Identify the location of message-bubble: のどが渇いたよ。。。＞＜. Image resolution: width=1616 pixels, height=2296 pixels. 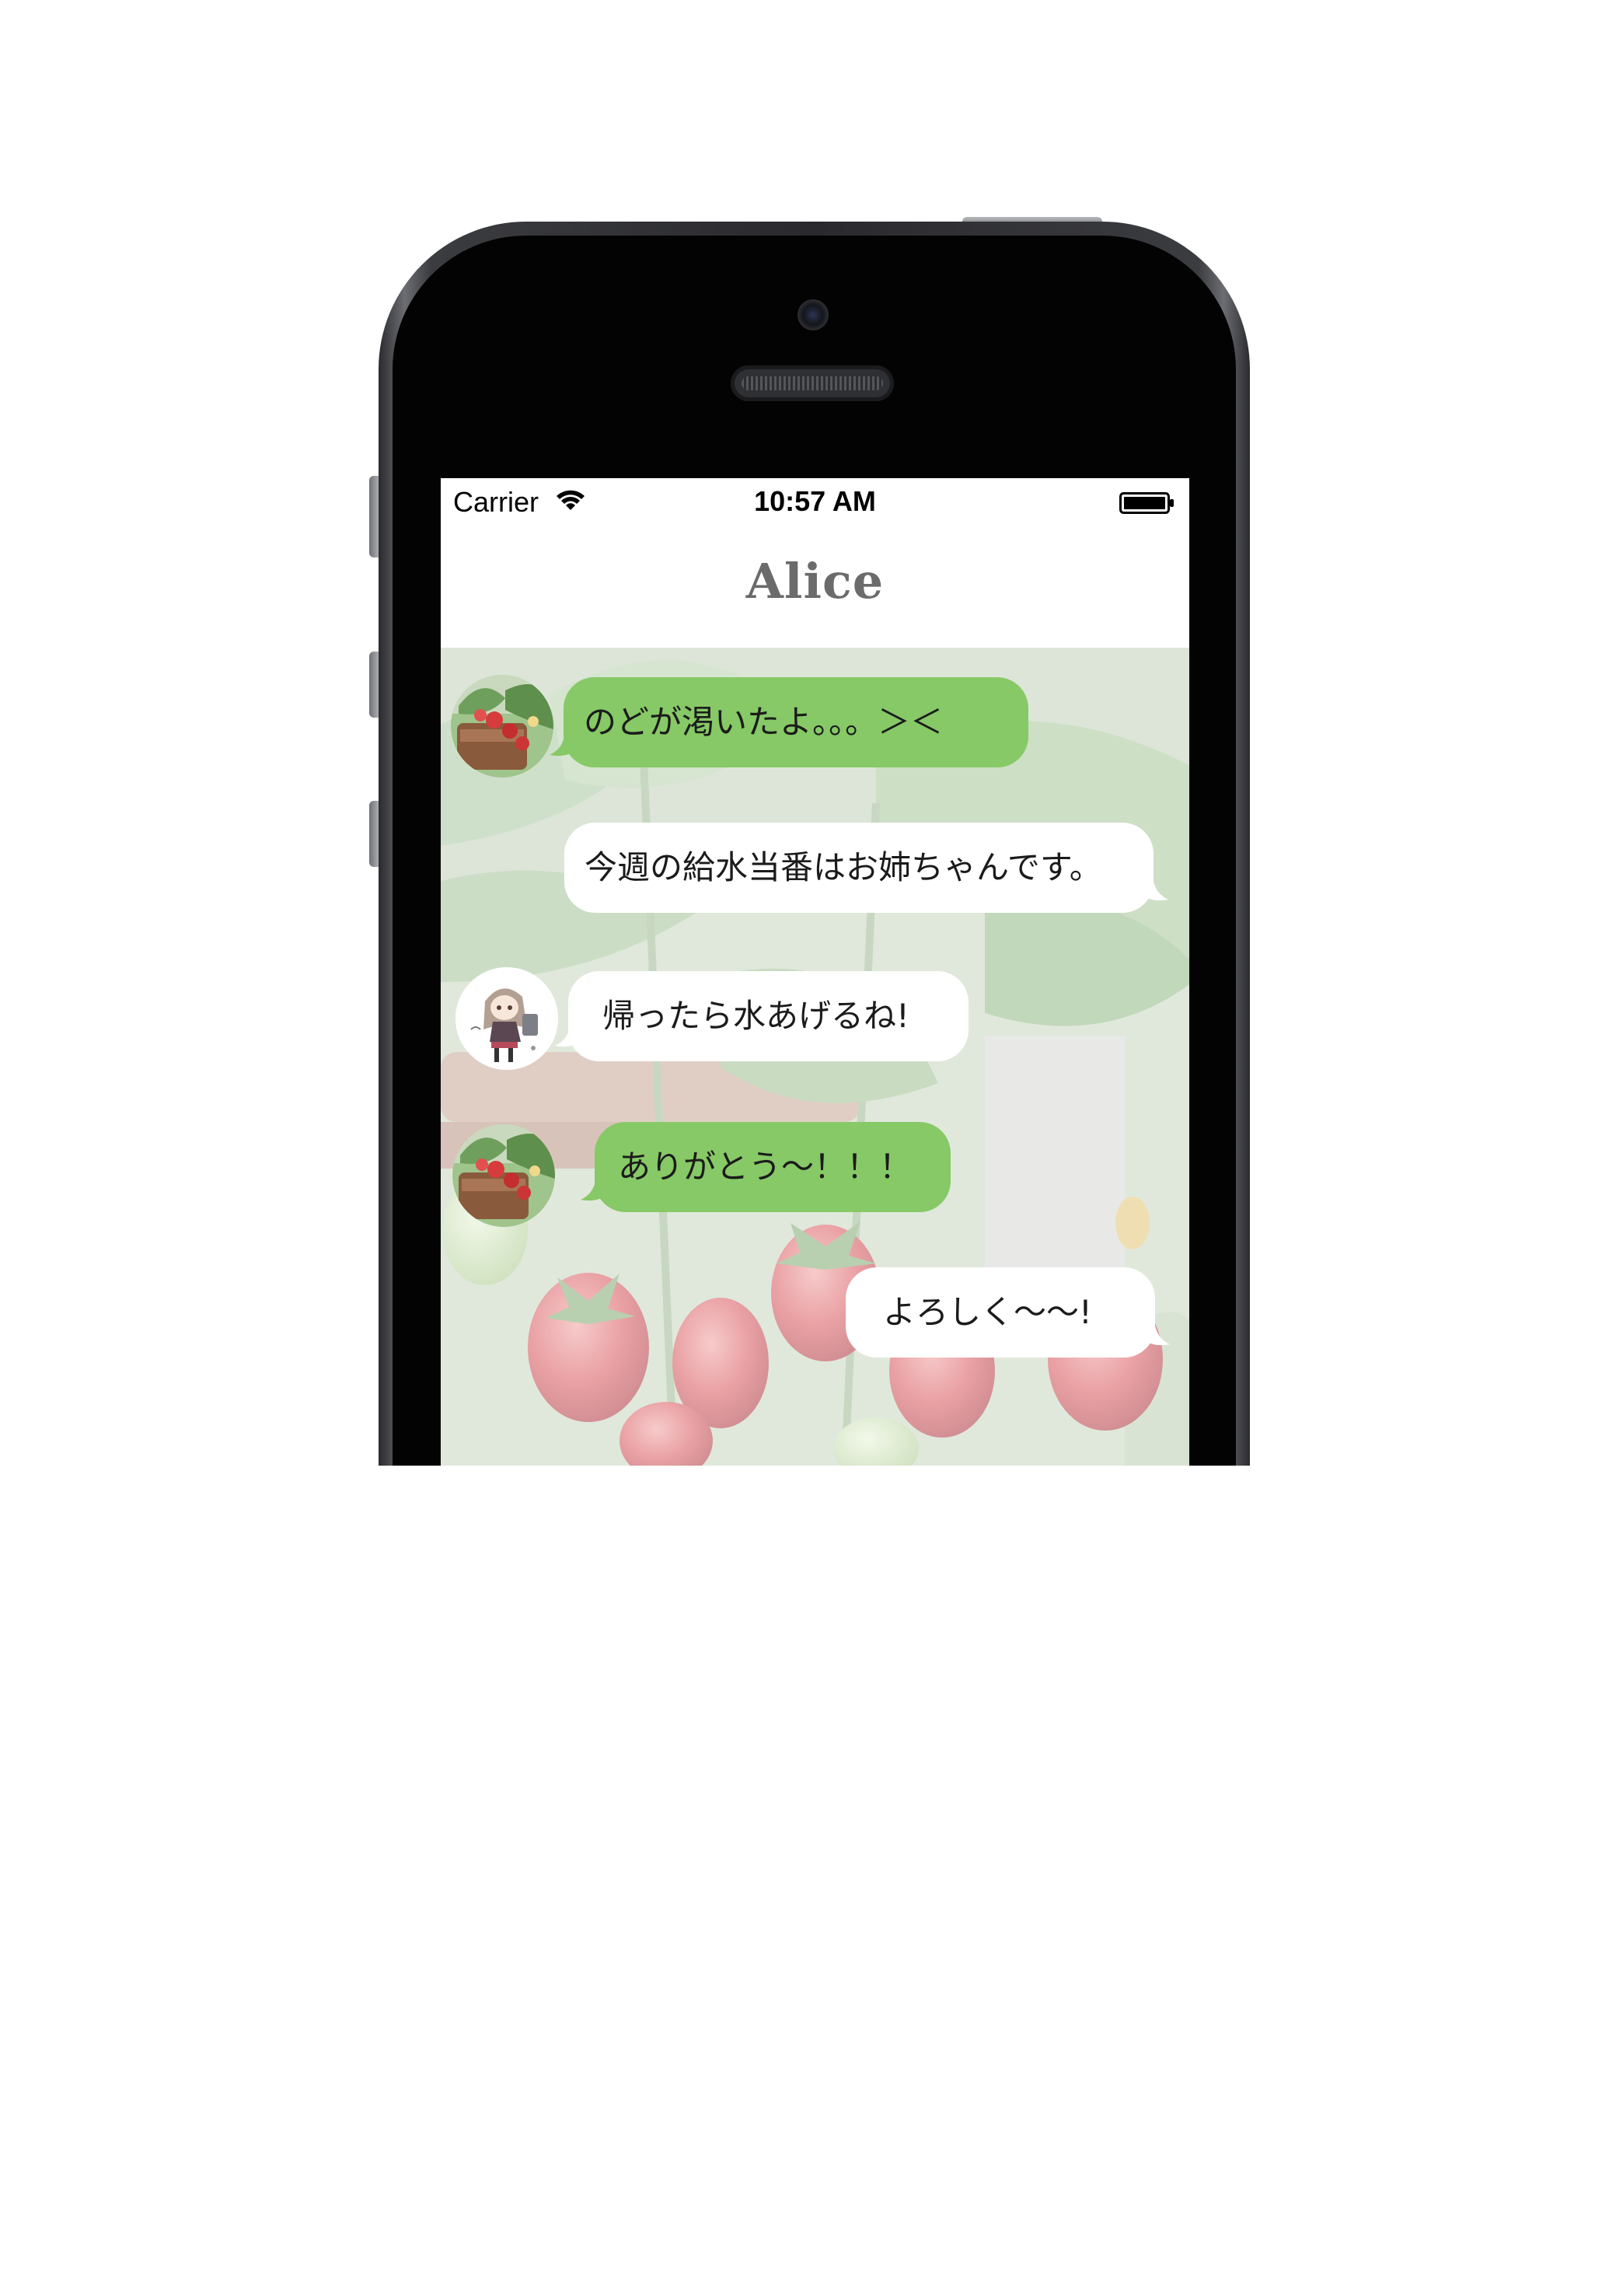
(796, 722).